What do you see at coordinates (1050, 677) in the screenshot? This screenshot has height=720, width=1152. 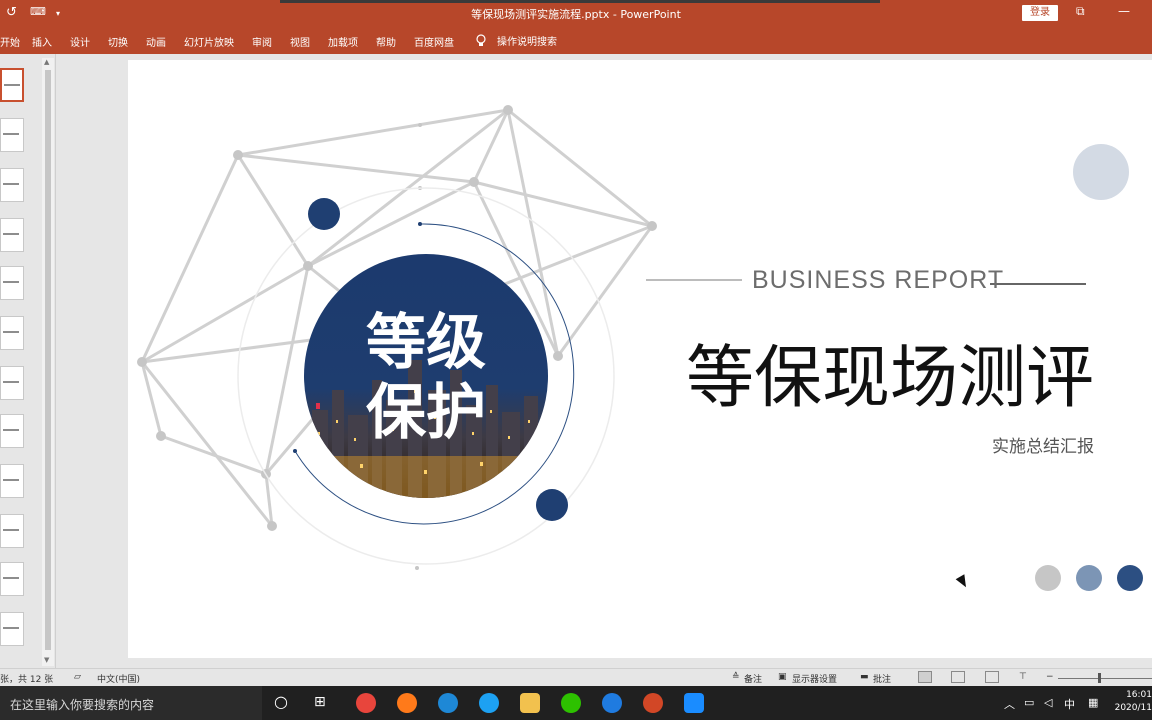 I see `zoom-out-icon: −` at bounding box center [1050, 677].